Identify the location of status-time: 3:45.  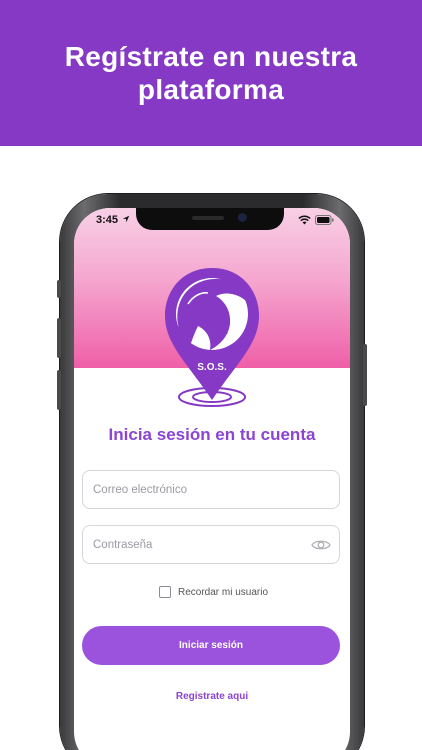
(113, 220).